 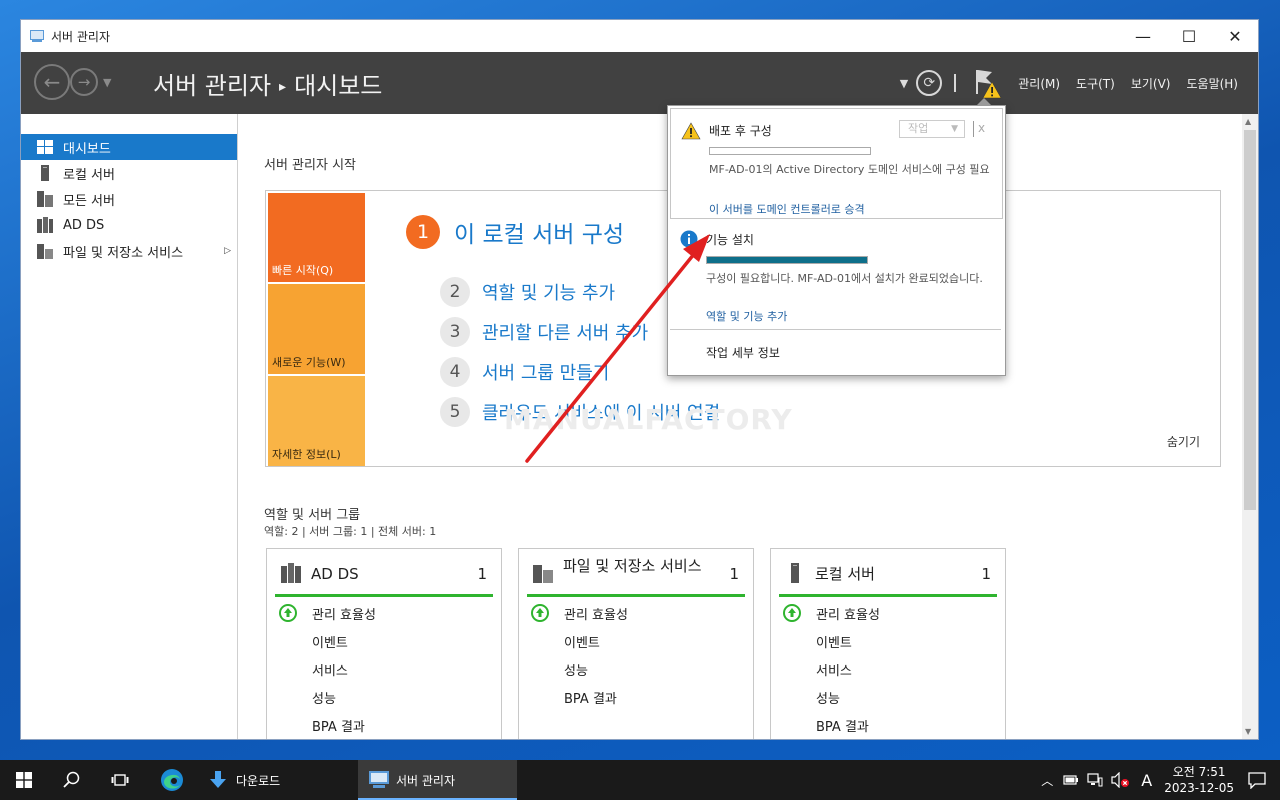 What do you see at coordinates (316, 237) in the screenshot?
I see `tile-quick-start: 빠른 시작(Q)` at bounding box center [316, 237].